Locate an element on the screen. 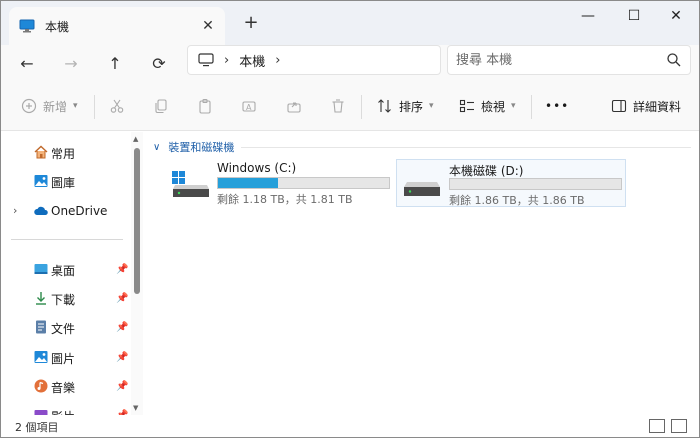 Image resolution: width=700 pixels, height=438 pixels. sidebar-item-gallery: 圖庫 is located at coordinates (66, 181).